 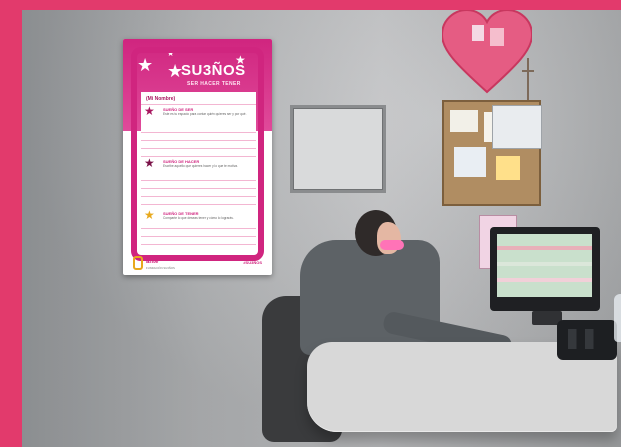 What do you see at coordinates (138, 263) in the screenshot?
I see `badge-icon` at bounding box center [138, 263].